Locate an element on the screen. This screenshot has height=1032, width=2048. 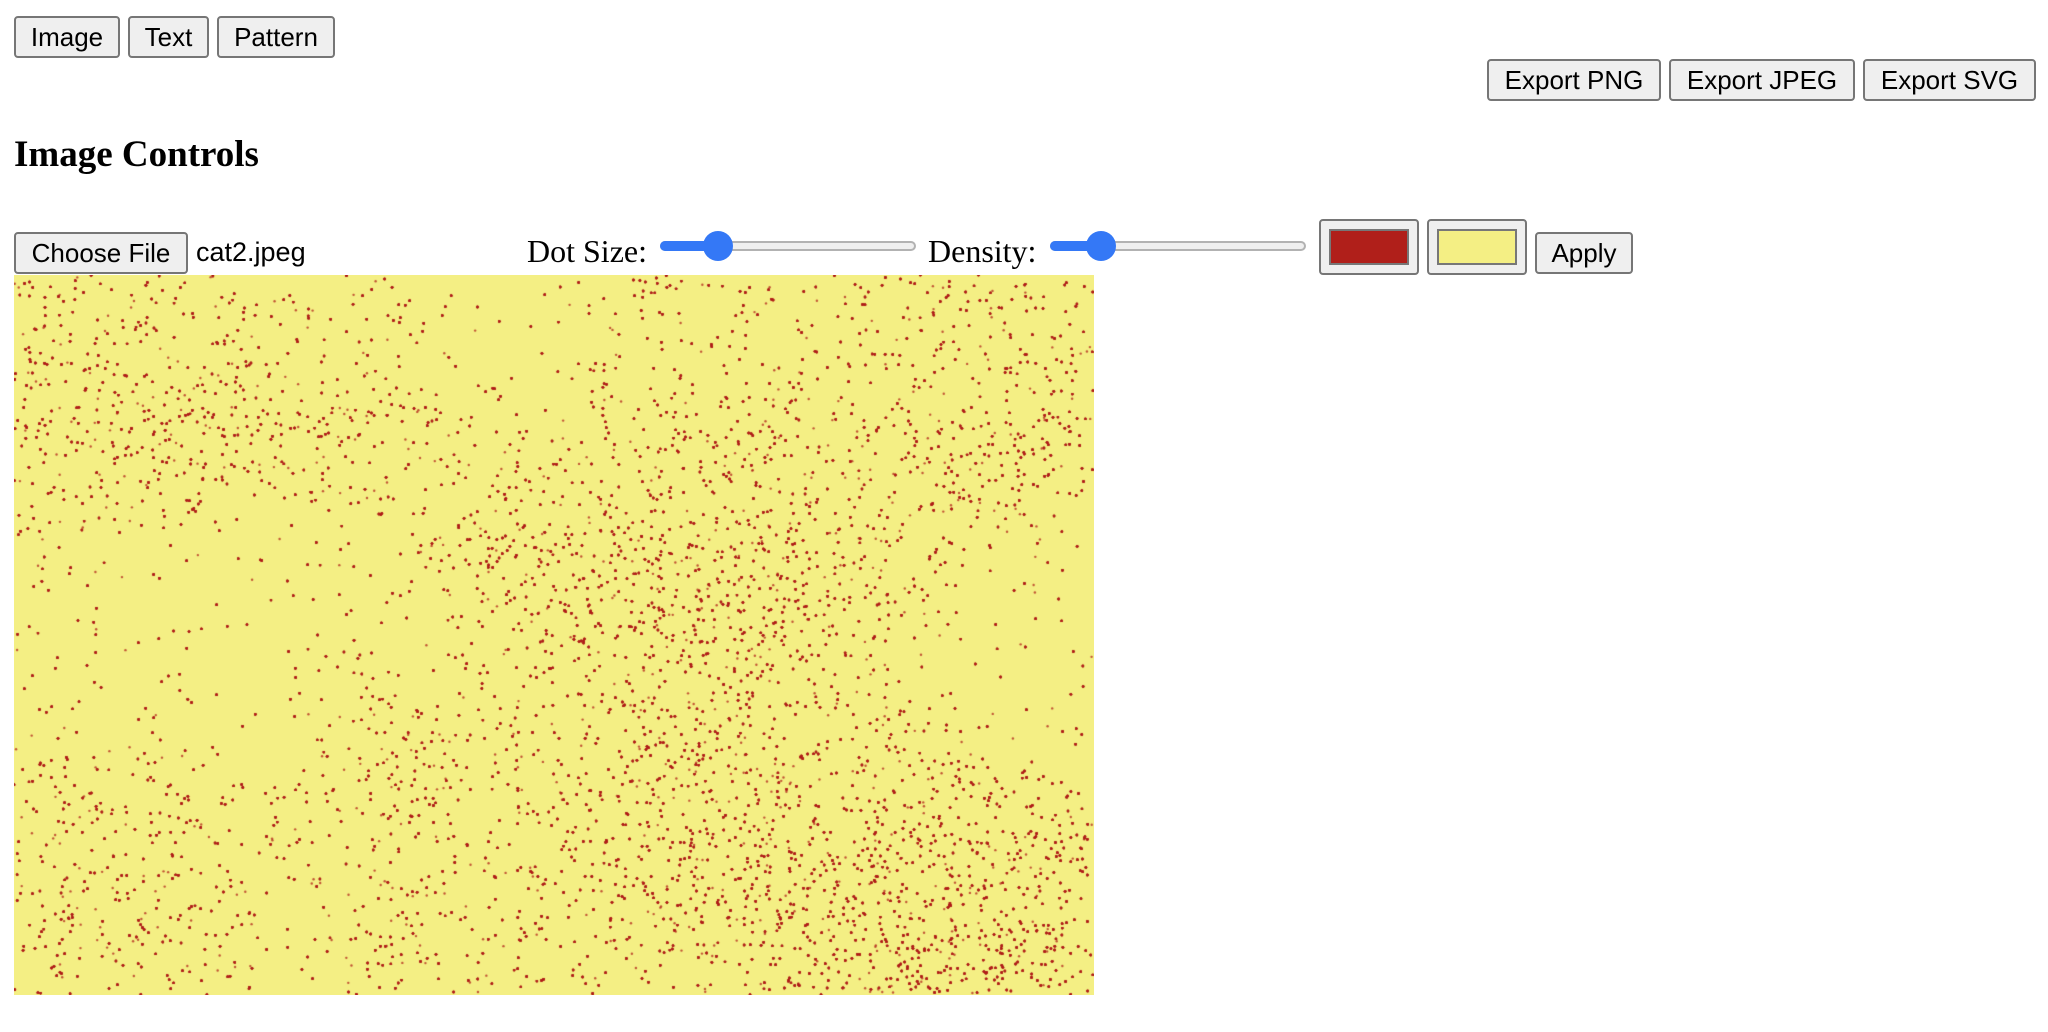
background-color-swatch is located at coordinates (1477, 247).